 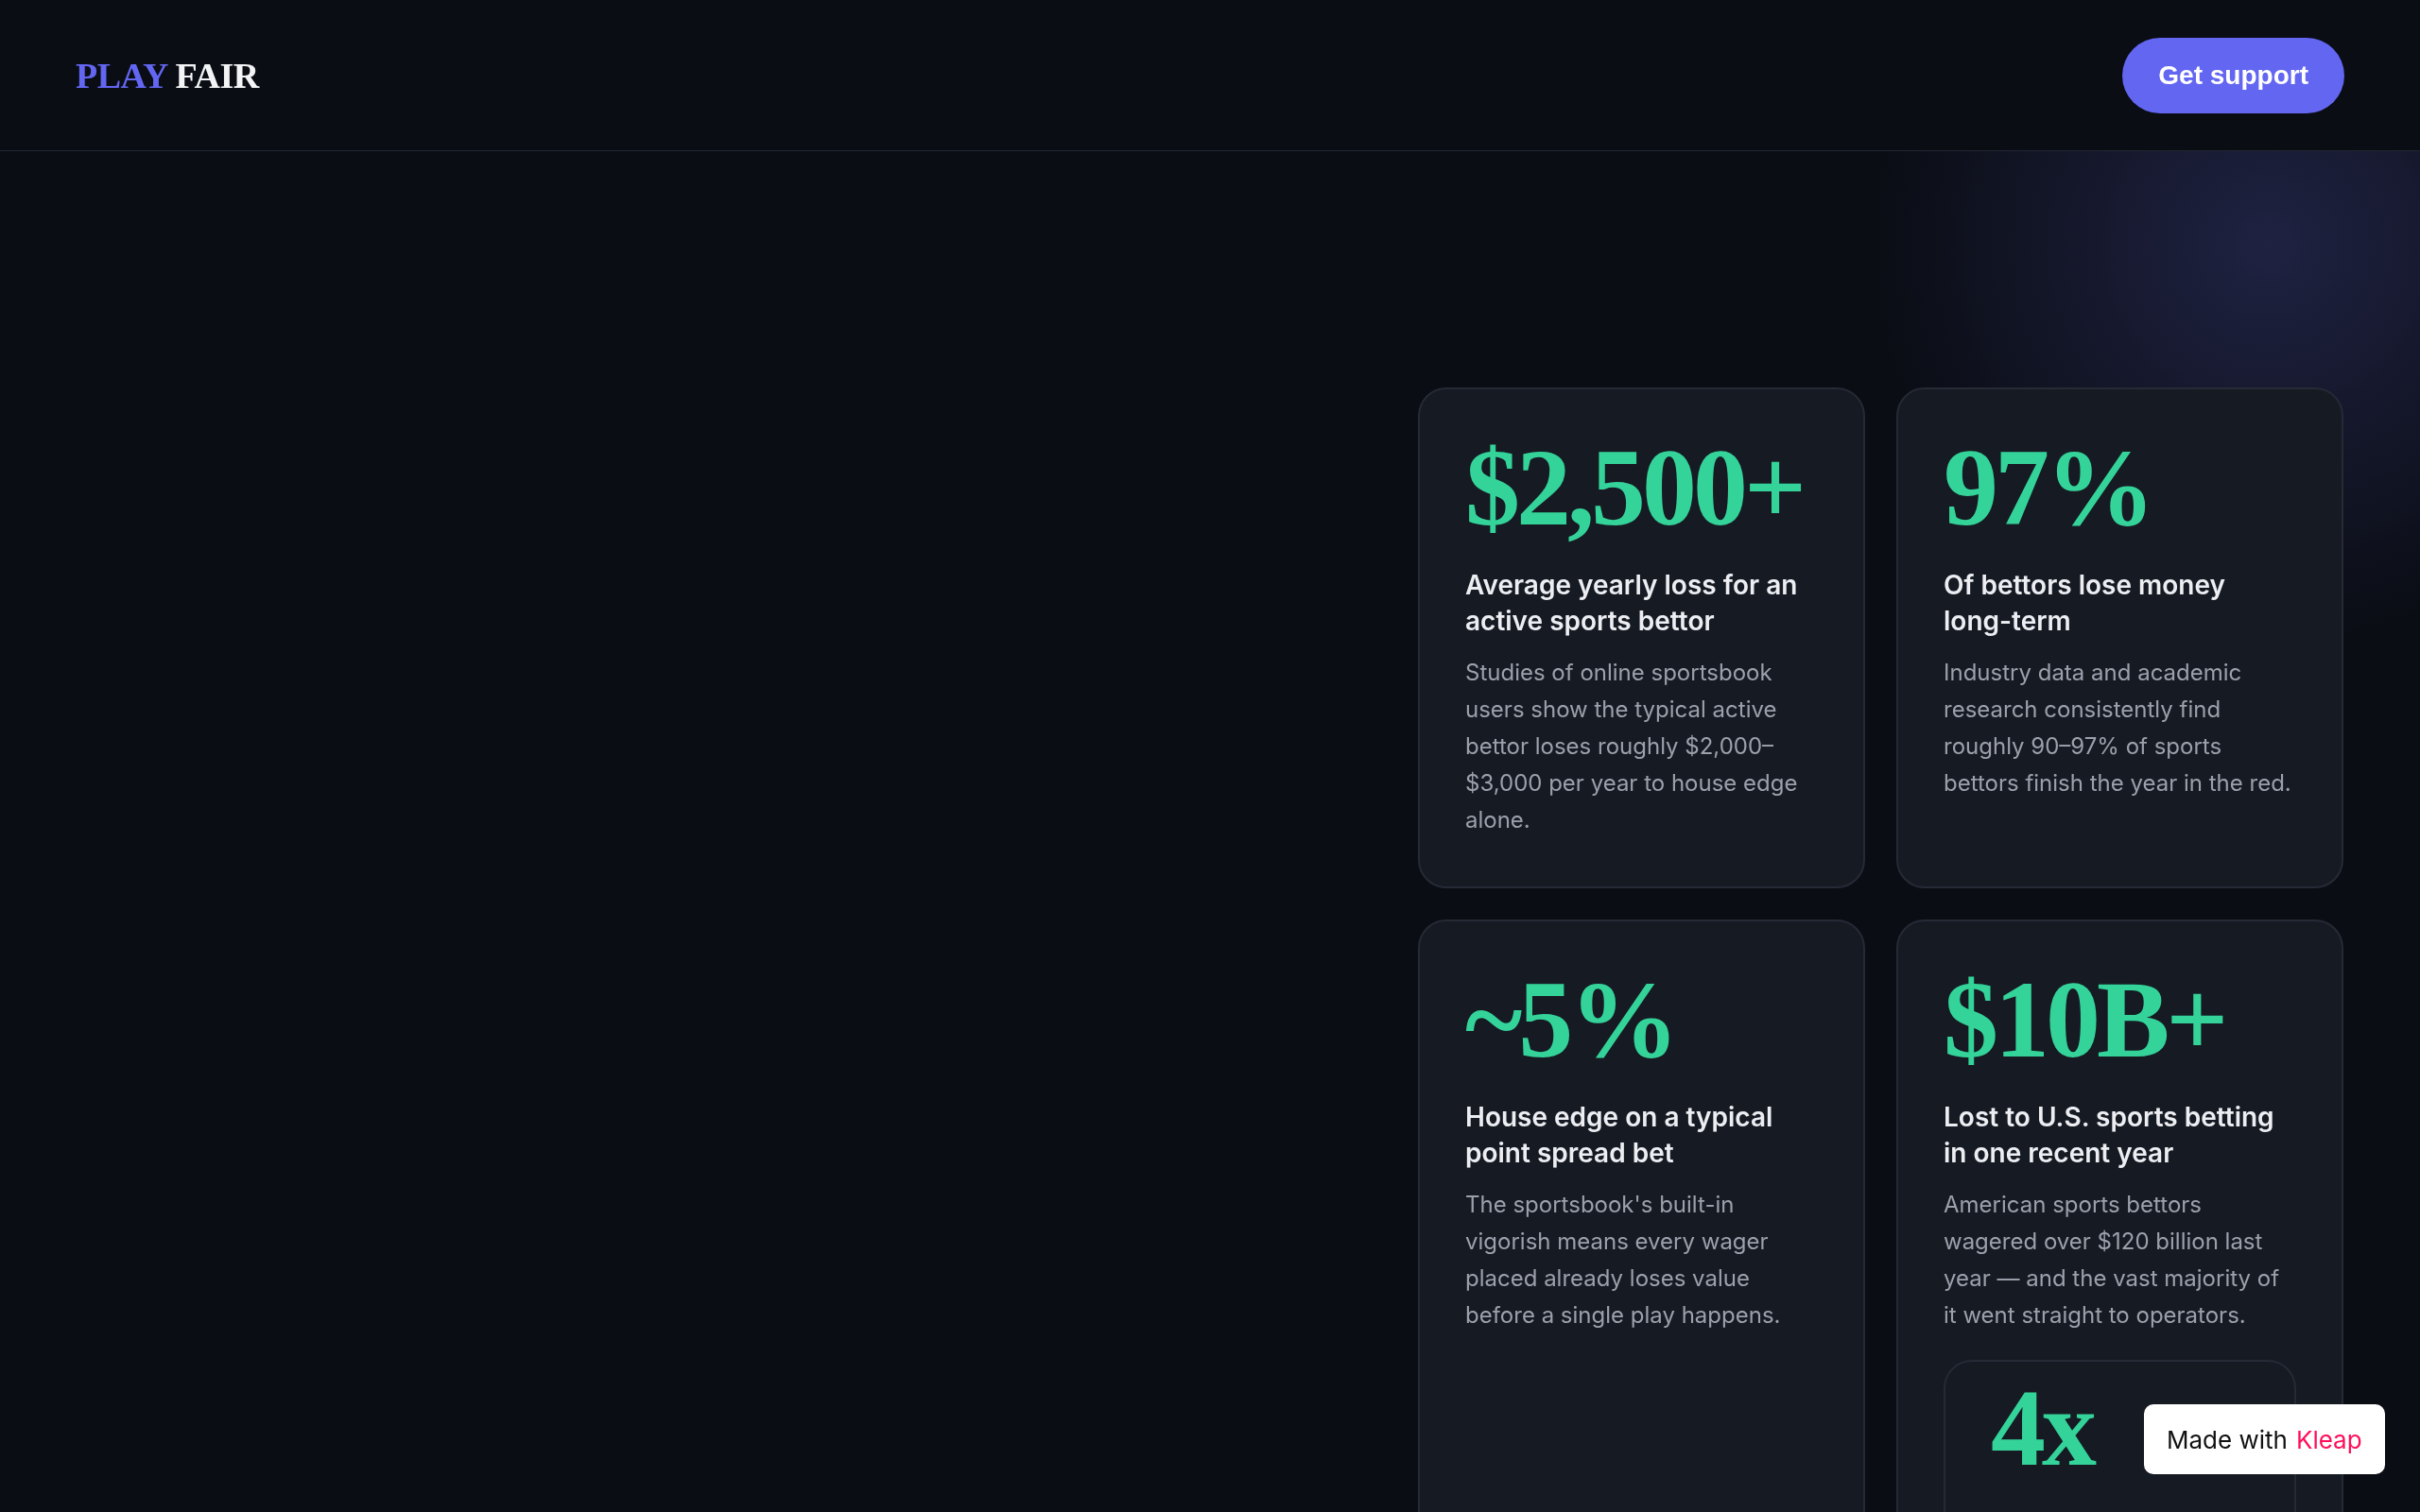 What do you see at coordinates (2048, 487) in the screenshot?
I see `stat-value: 97%` at bounding box center [2048, 487].